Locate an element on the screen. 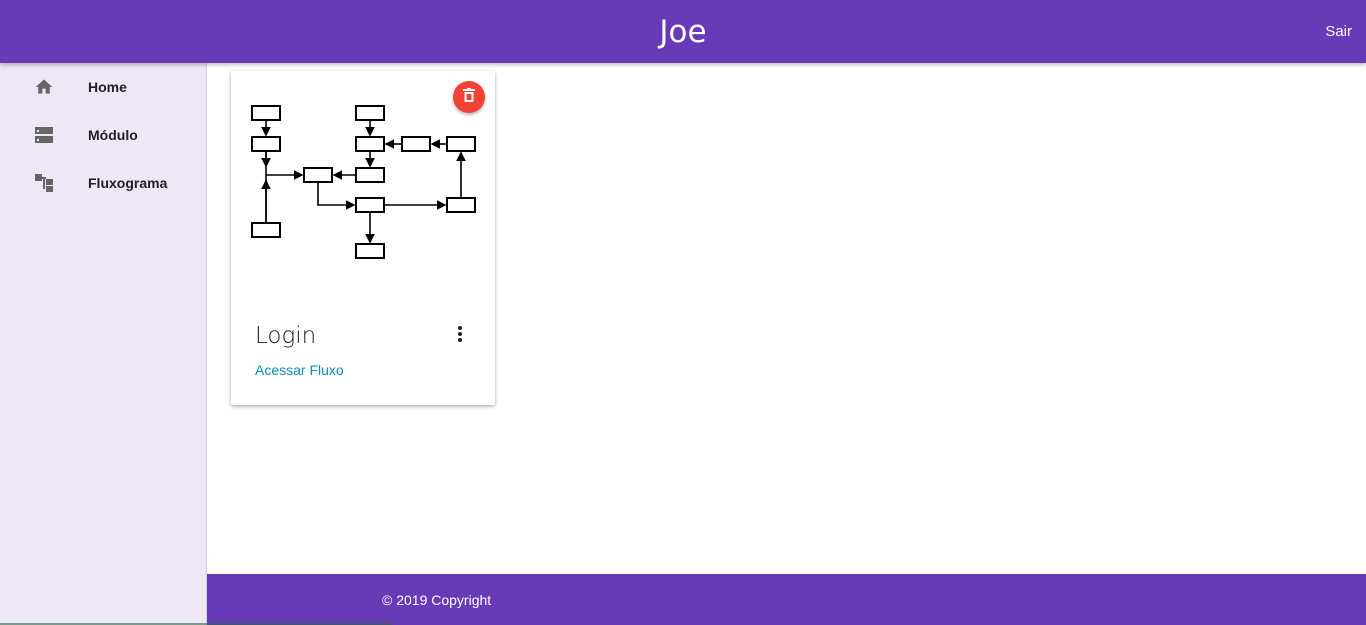 The width and height of the screenshot is (1366, 625). more-vert-icon is located at coordinates (460, 338).